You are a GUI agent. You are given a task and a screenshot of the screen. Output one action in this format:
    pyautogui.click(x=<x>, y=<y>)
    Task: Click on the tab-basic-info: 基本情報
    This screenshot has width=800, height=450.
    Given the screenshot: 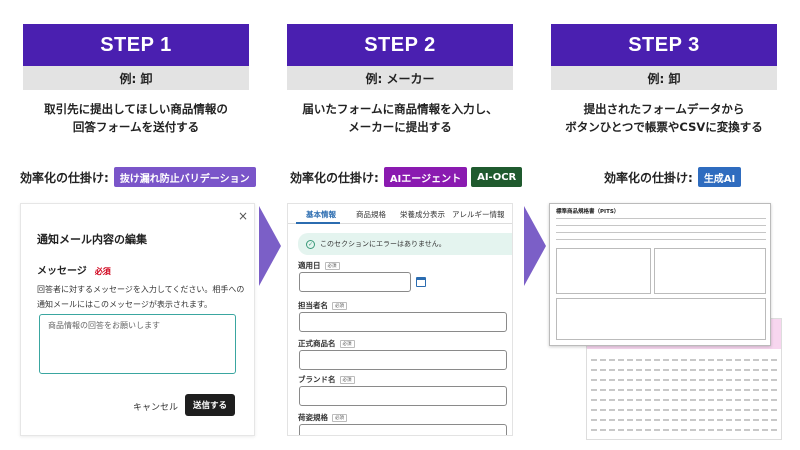 What is the action you would take?
    pyautogui.click(x=321, y=214)
    